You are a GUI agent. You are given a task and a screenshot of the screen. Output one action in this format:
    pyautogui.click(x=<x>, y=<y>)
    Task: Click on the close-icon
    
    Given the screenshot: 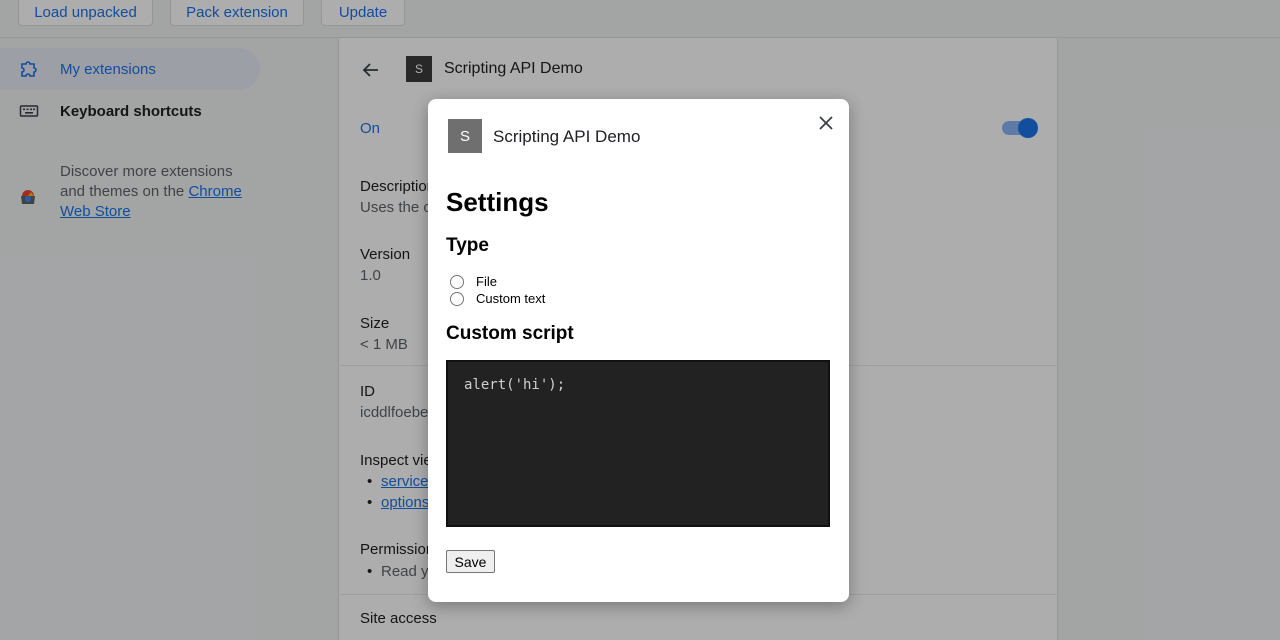 What is the action you would take?
    pyautogui.click(x=826, y=123)
    